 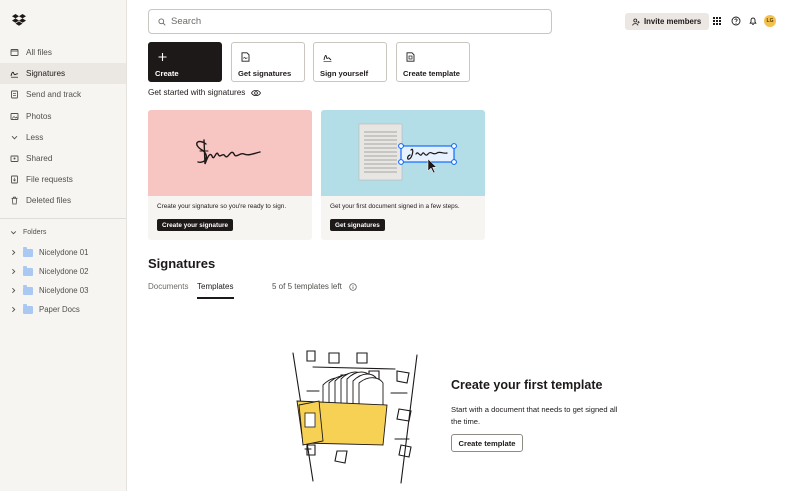 I want to click on sidebar-item-file-requests: File requests, so click(x=63, y=179).